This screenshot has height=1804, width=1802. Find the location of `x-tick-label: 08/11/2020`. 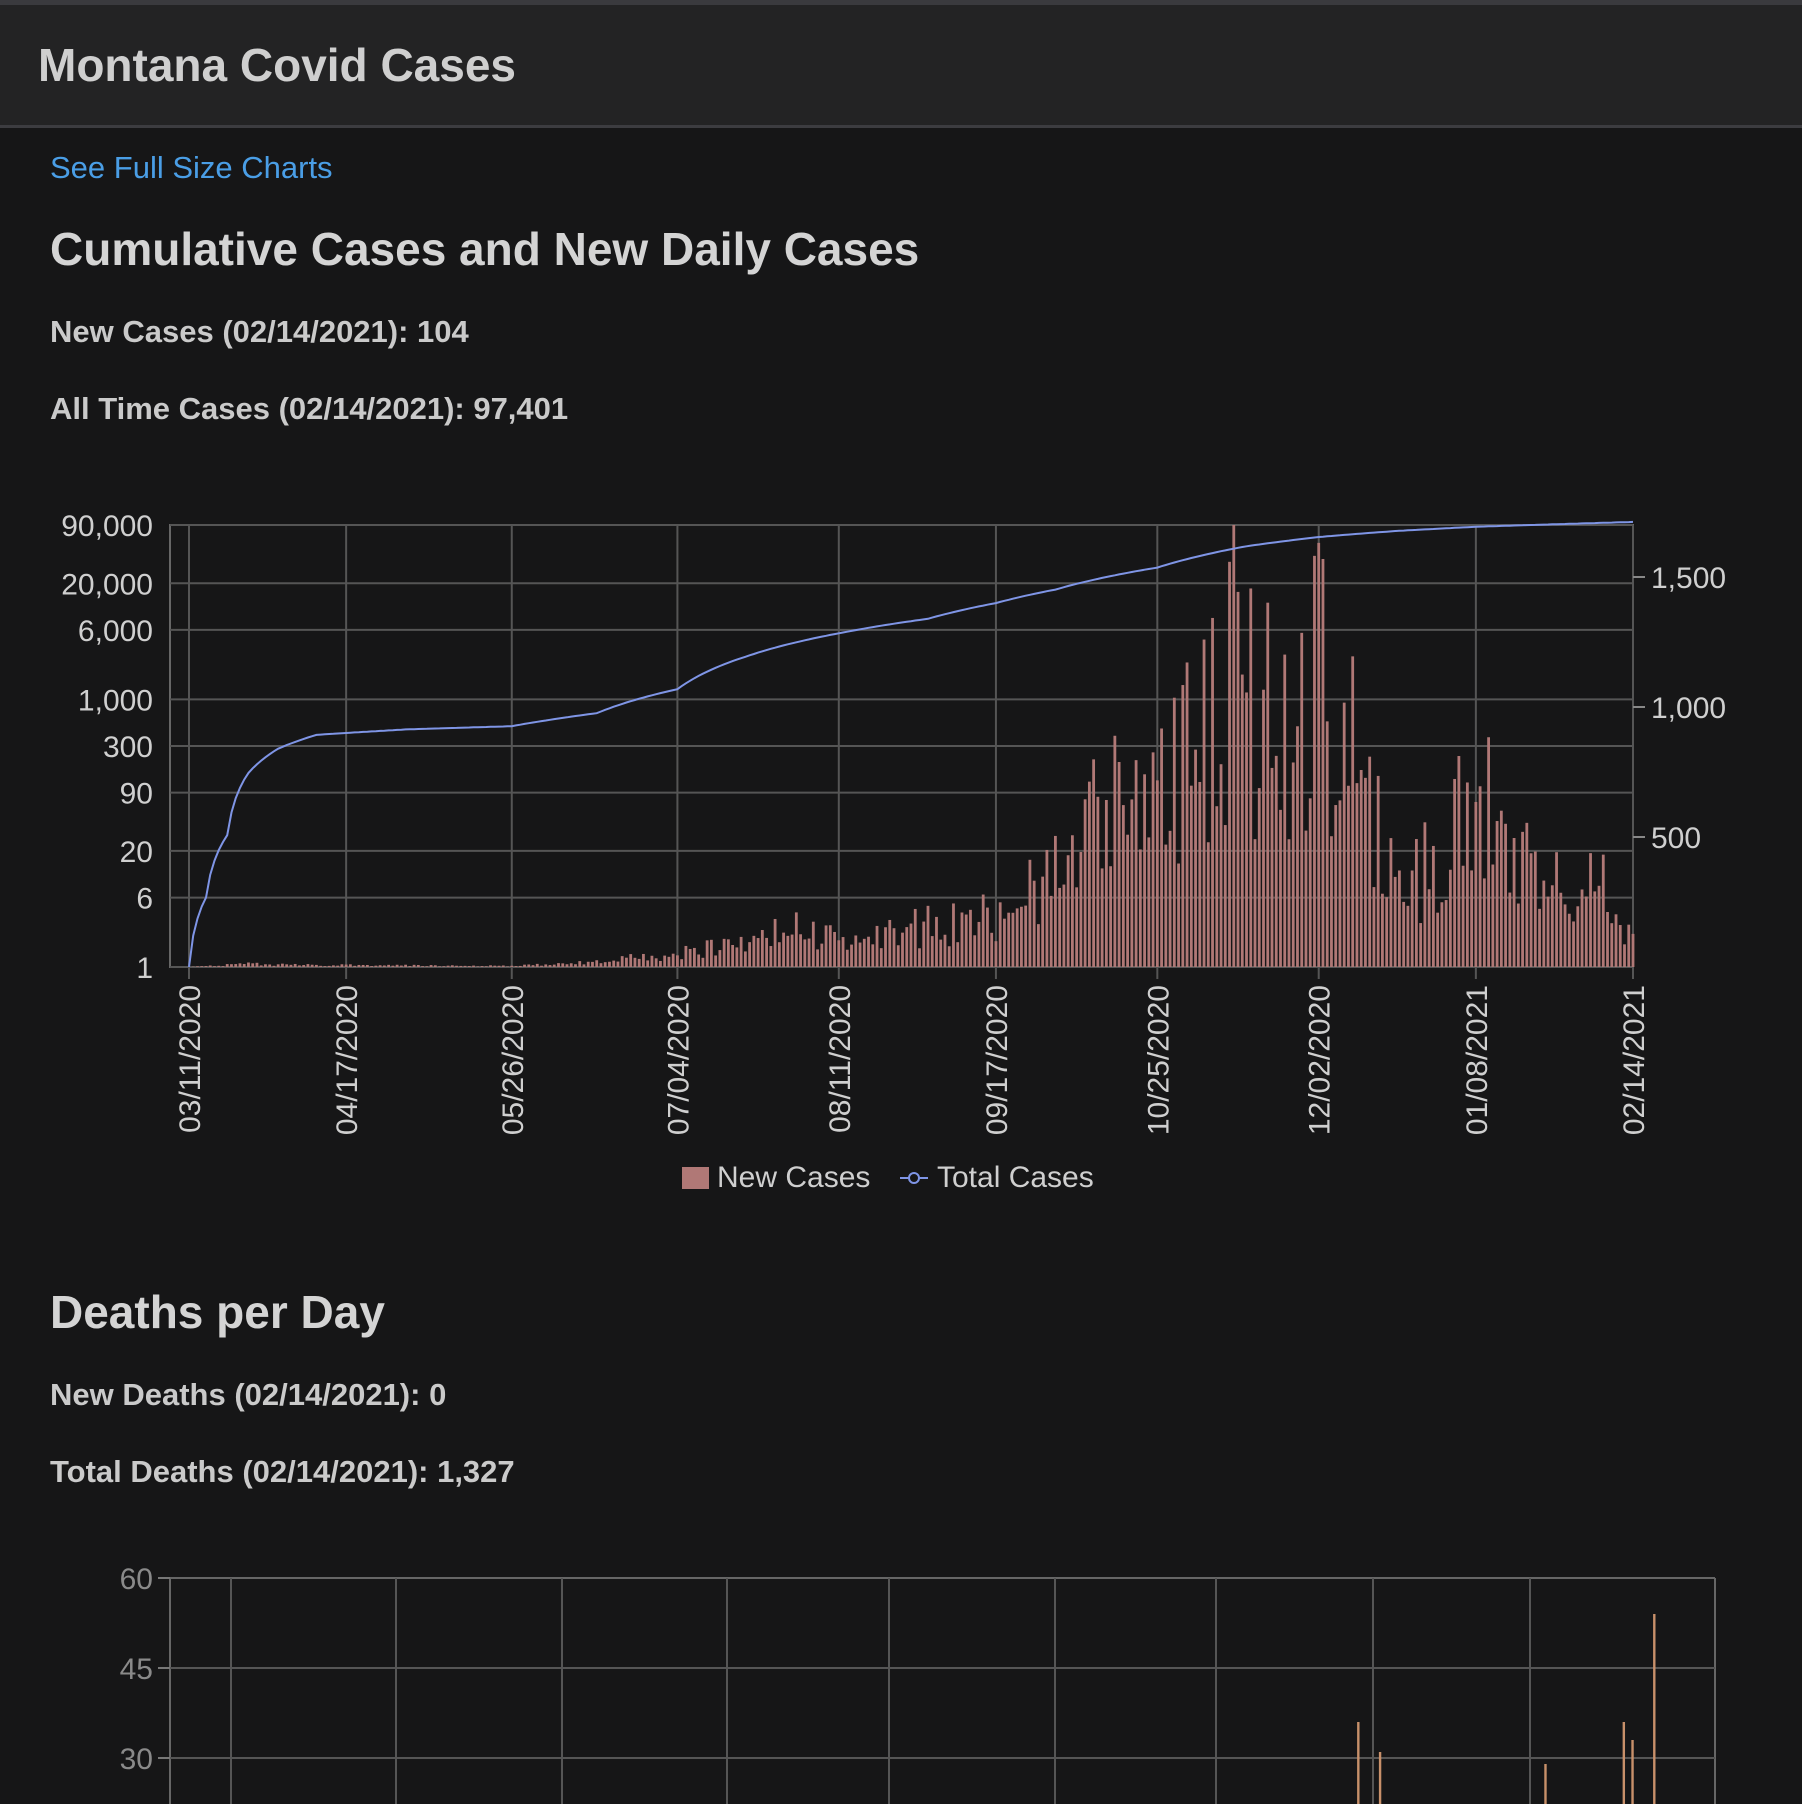

x-tick-label: 08/11/2020 is located at coordinates (840, 1059).